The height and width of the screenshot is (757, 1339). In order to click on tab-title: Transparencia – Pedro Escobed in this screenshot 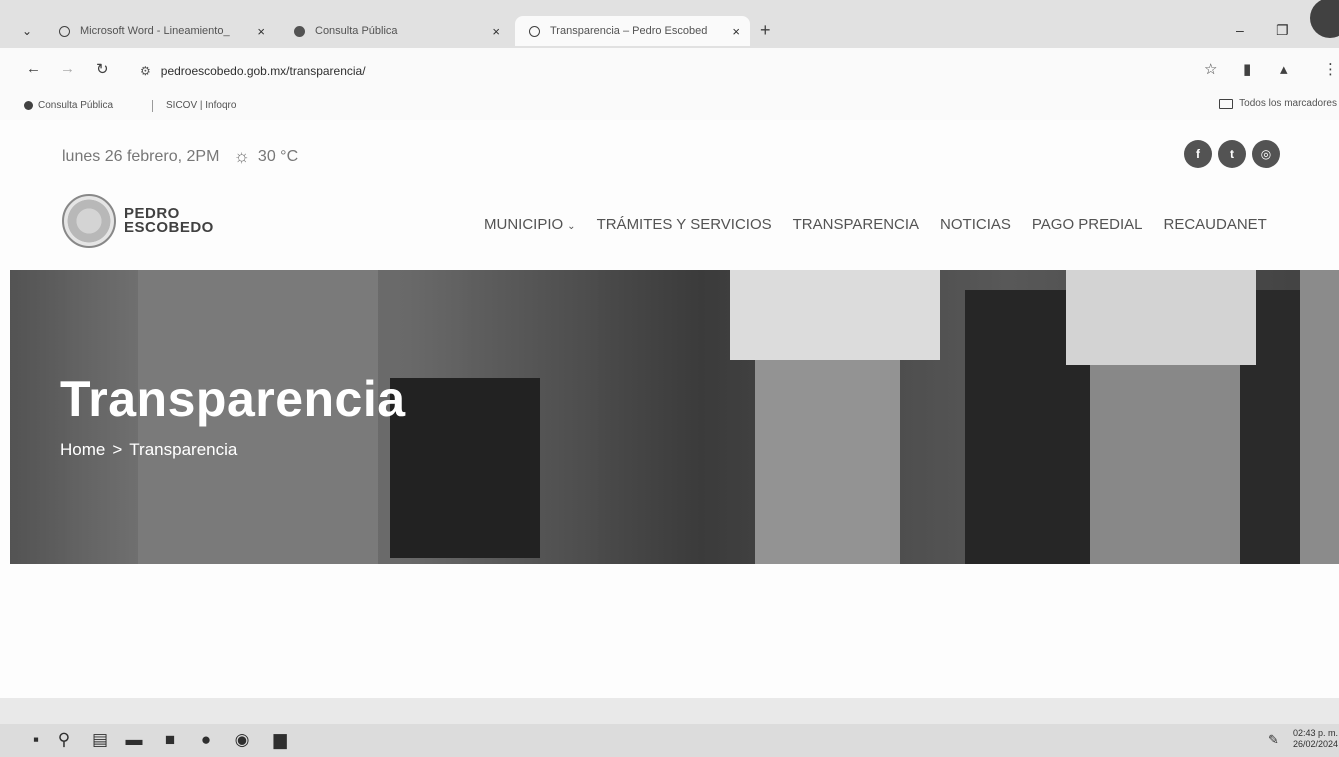, I will do `click(629, 31)`.